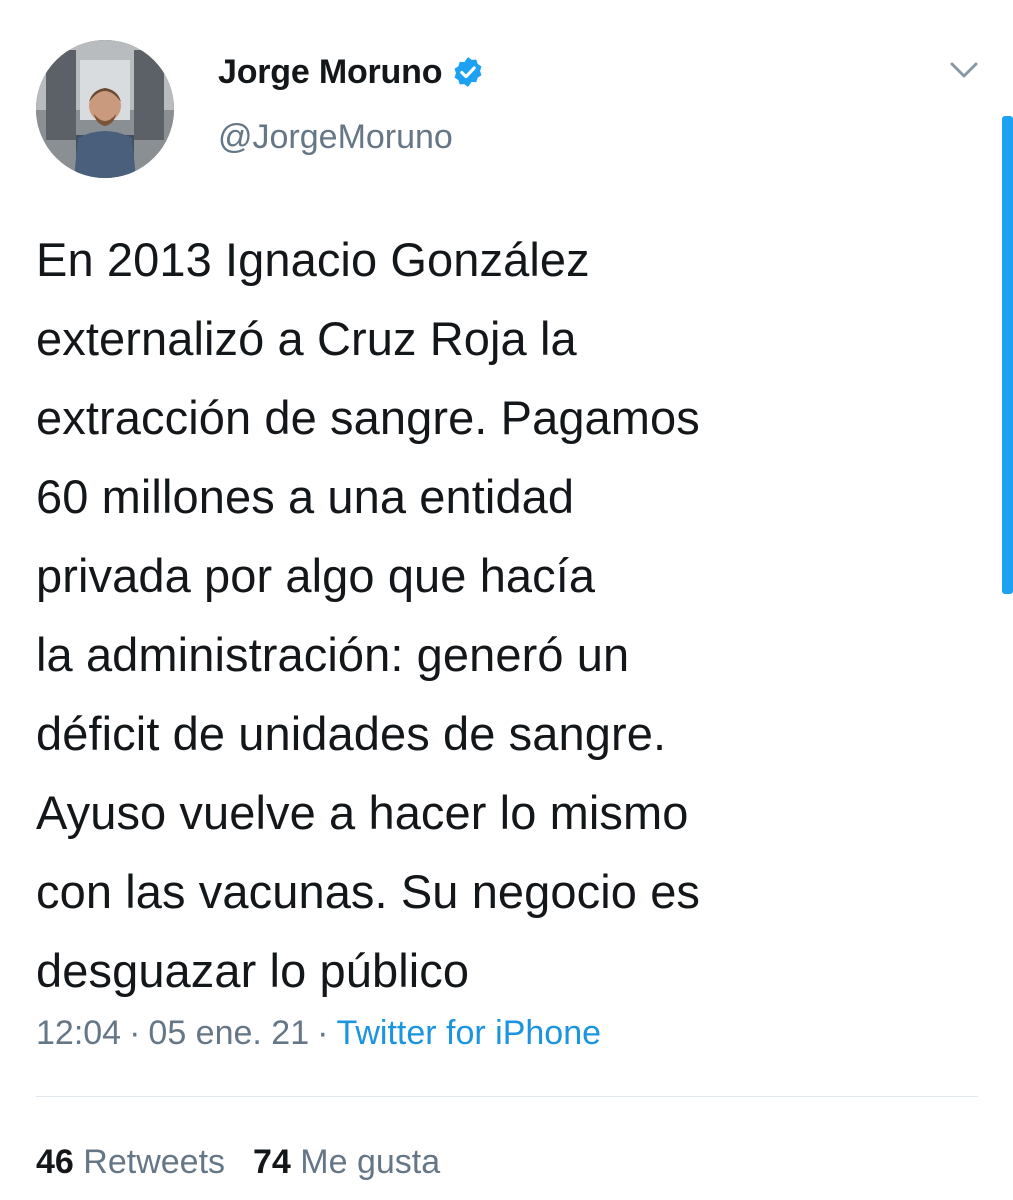 This screenshot has height=1200, width=1013. I want to click on tweet-time: 12:04, so click(78, 1033).